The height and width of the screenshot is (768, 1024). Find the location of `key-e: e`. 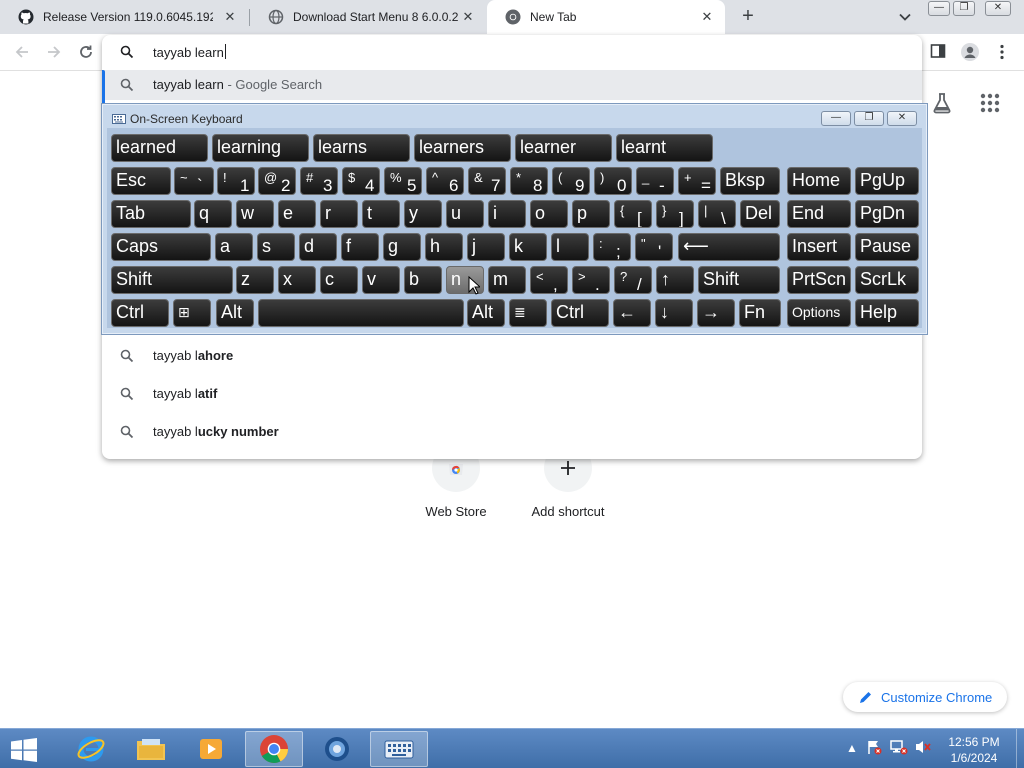

key-e: e is located at coordinates (297, 214).